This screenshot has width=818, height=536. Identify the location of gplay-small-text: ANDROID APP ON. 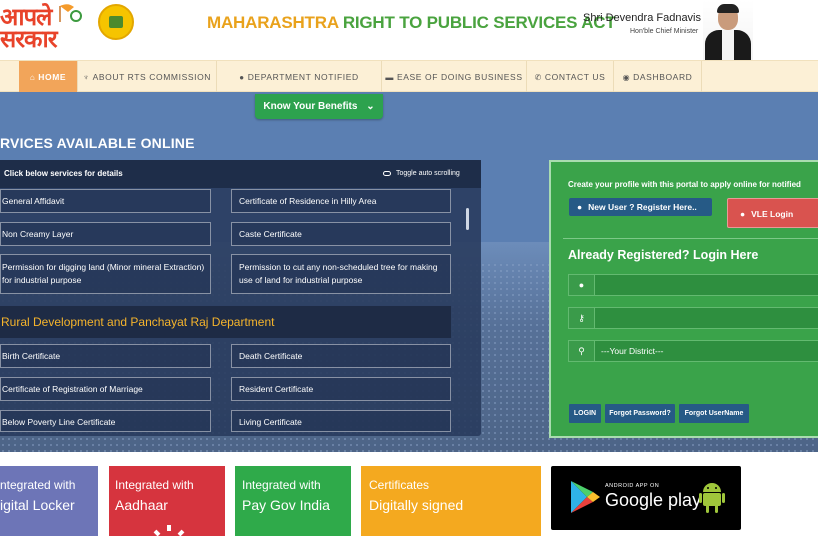
(632, 486).